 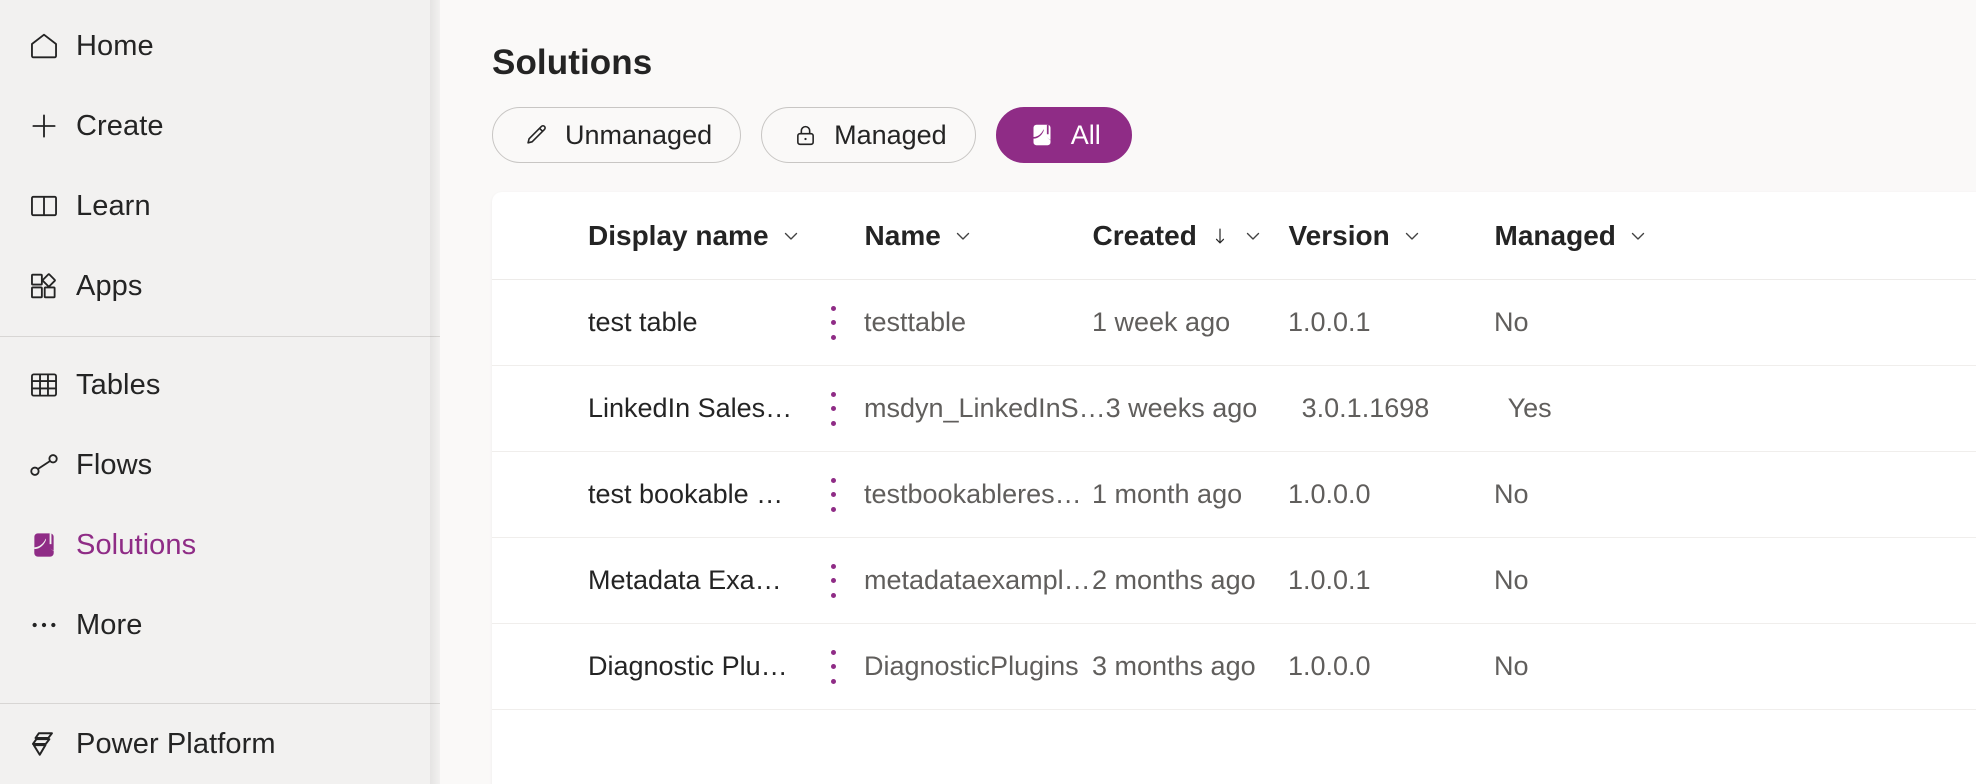 I want to click on sidebar-item-tables: Tables, so click(x=220, y=385).